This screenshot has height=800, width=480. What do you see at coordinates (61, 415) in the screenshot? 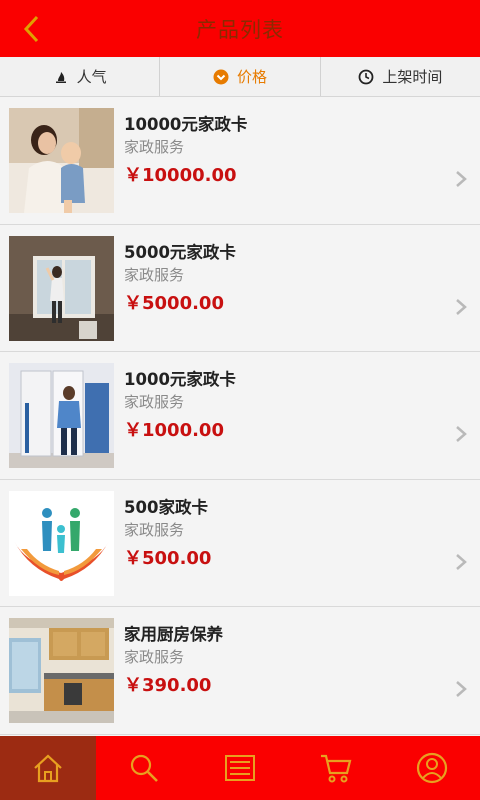
I see `product-image-fridge-cleaning` at bounding box center [61, 415].